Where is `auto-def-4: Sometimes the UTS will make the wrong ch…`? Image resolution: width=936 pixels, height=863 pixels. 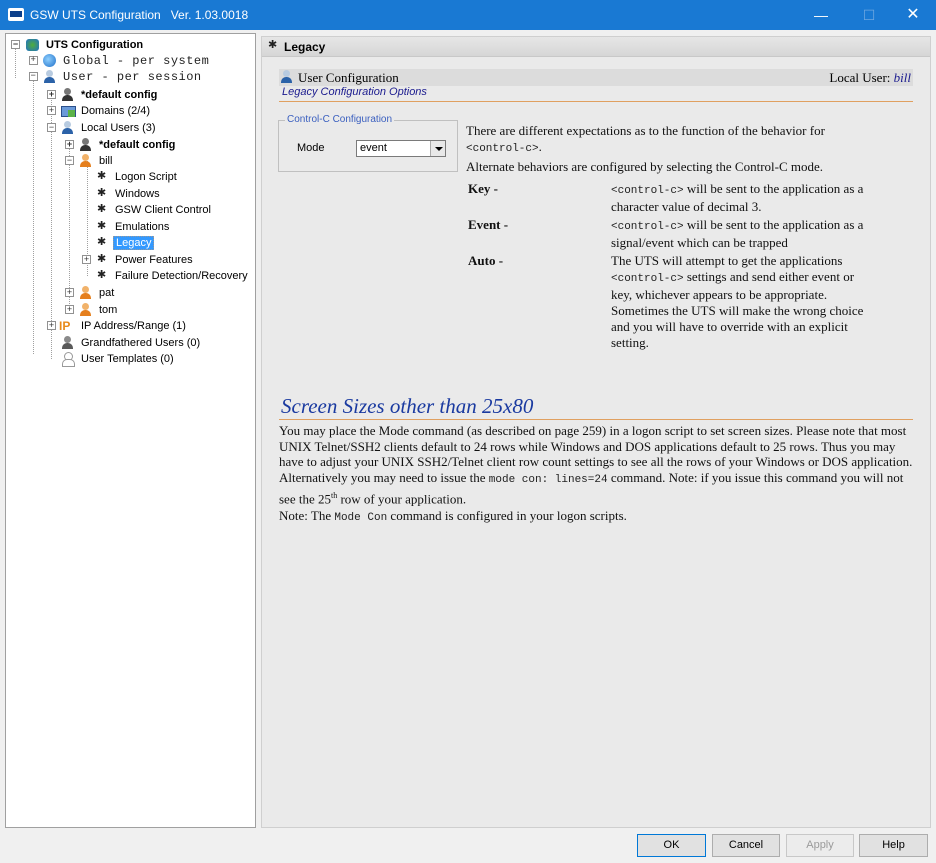 auto-def-4: Sometimes the UTS will make the wrong ch… is located at coordinates (737, 310).